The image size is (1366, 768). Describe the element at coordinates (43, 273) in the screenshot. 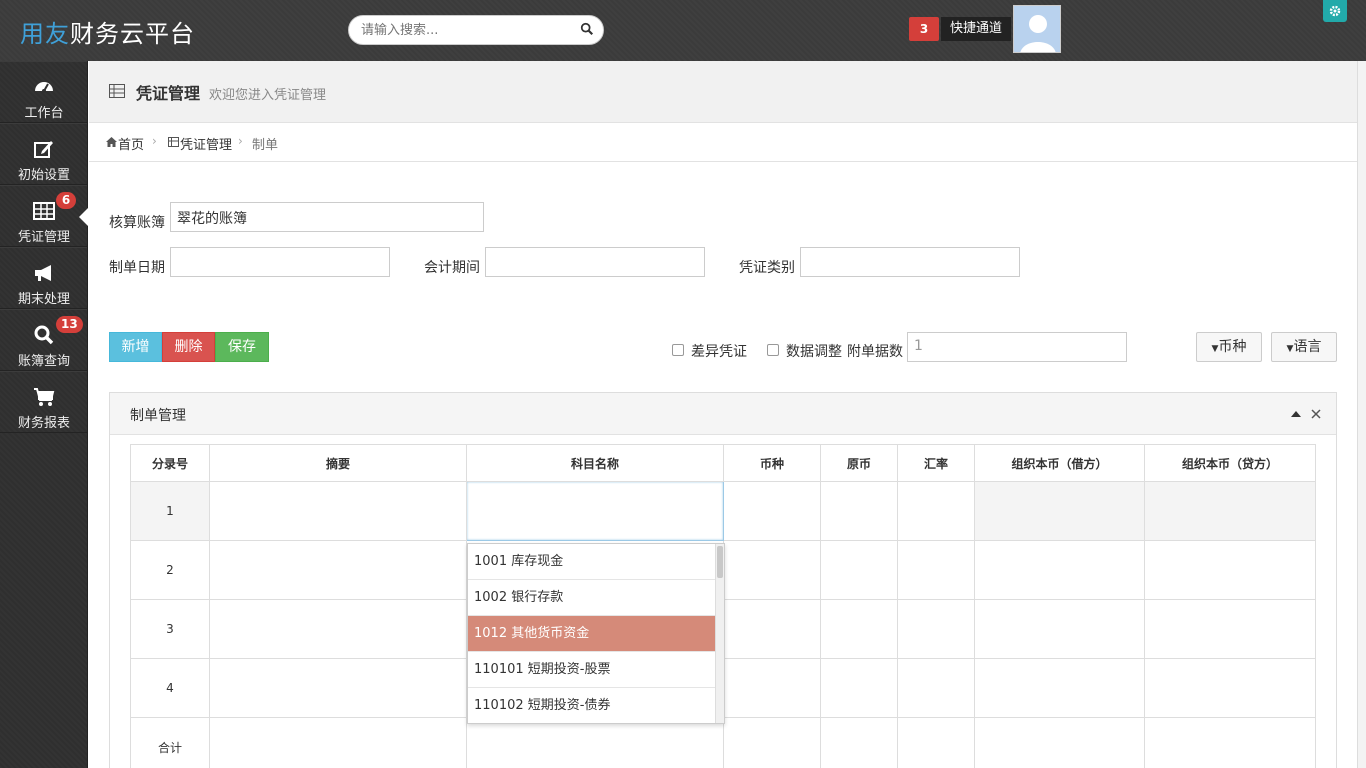

I see `bullhorn-icon` at that location.